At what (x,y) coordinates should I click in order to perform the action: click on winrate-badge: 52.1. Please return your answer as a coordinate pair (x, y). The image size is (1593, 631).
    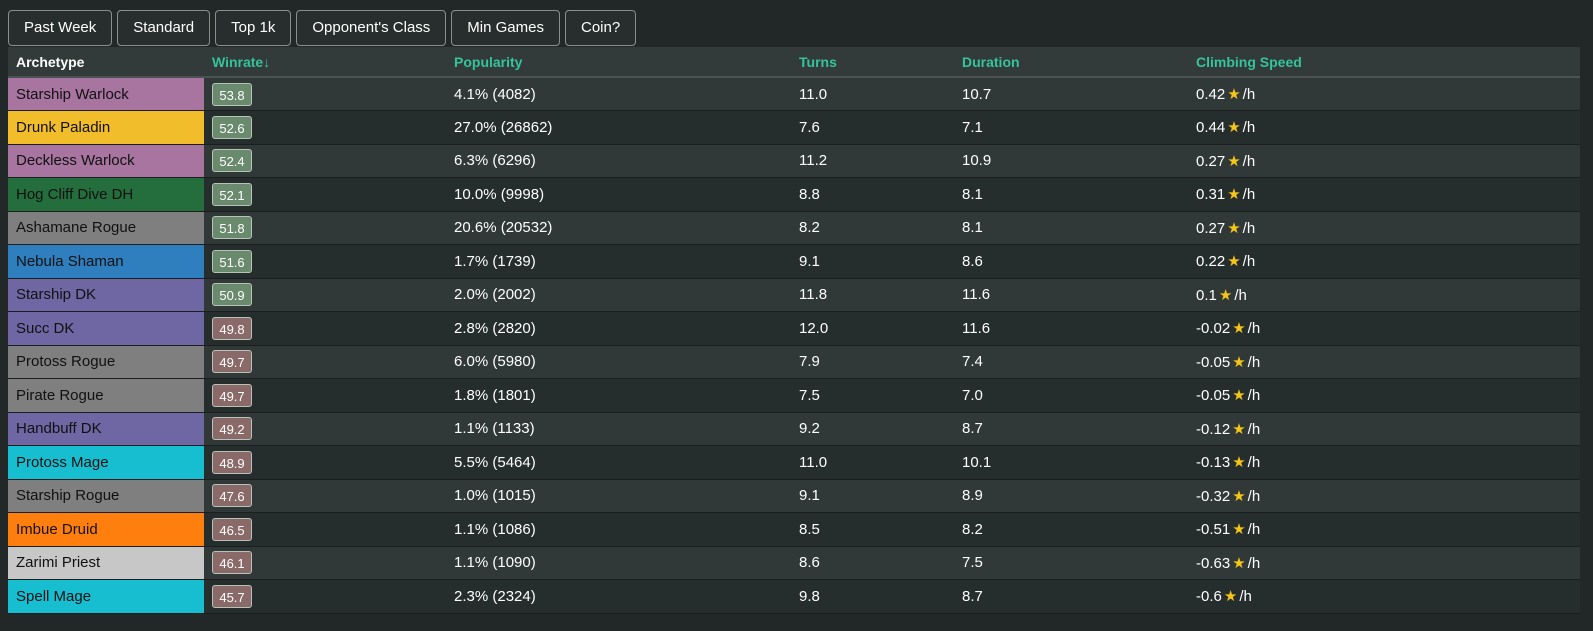
    Looking at the image, I should click on (232, 194).